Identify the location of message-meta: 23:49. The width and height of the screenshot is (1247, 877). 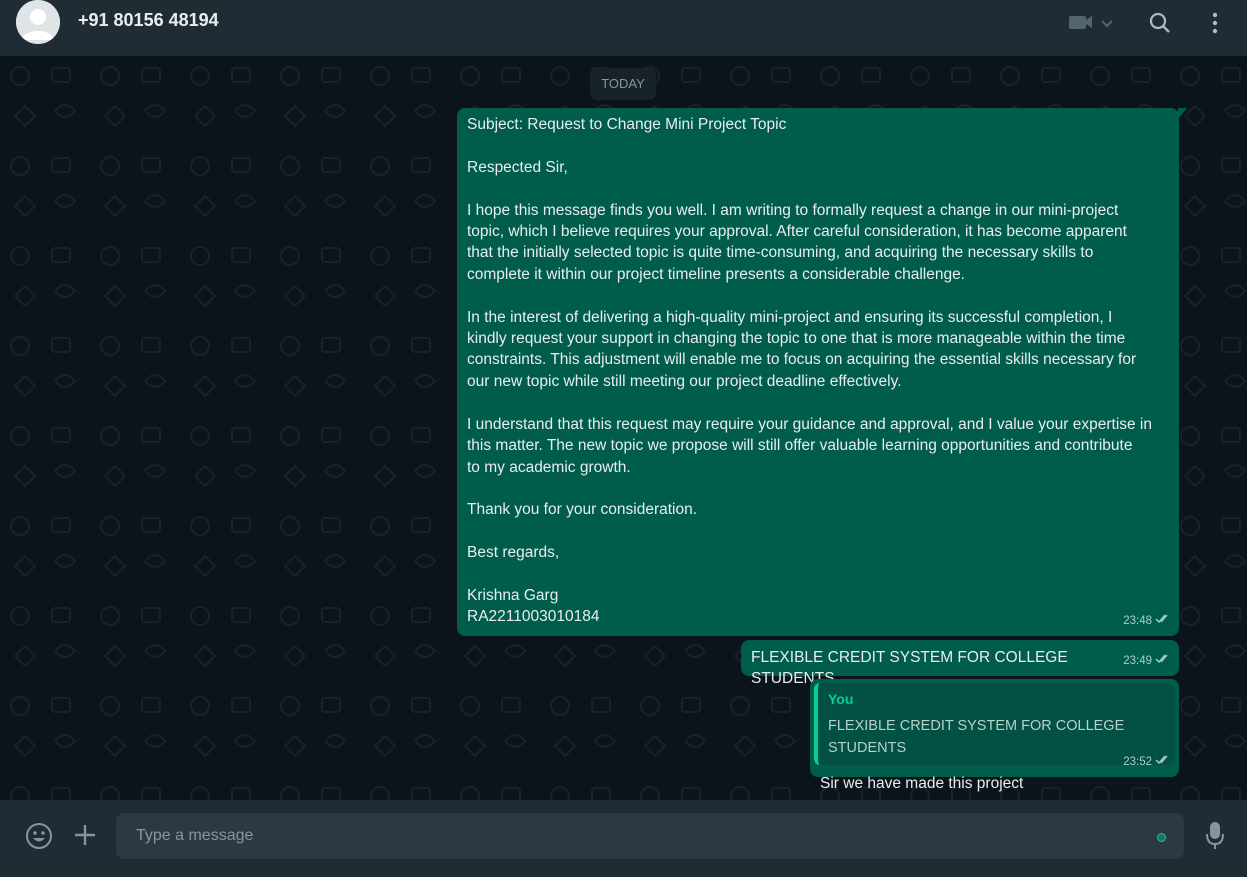
(1147, 661).